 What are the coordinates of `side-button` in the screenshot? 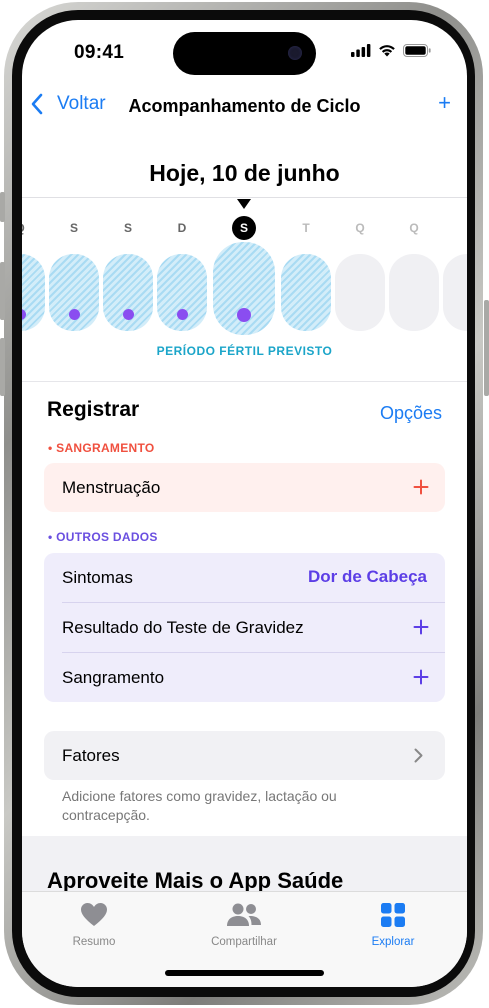 It's located at (486, 348).